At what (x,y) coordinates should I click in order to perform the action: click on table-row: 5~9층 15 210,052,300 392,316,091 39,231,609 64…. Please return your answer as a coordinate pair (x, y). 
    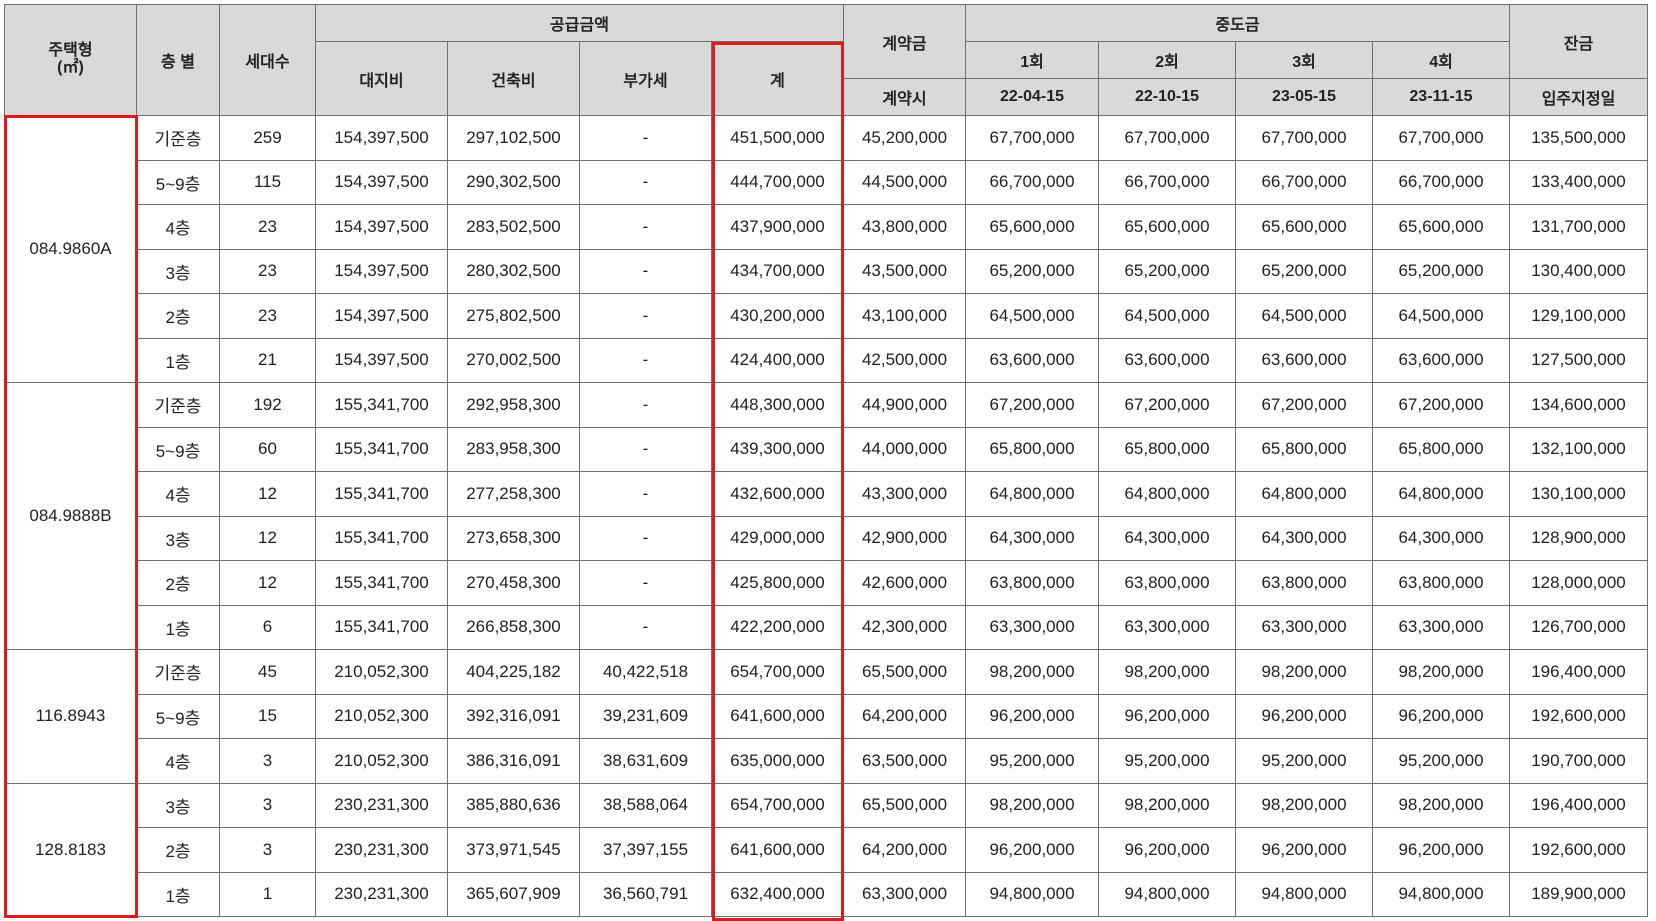
    Looking at the image, I should click on (826, 716).